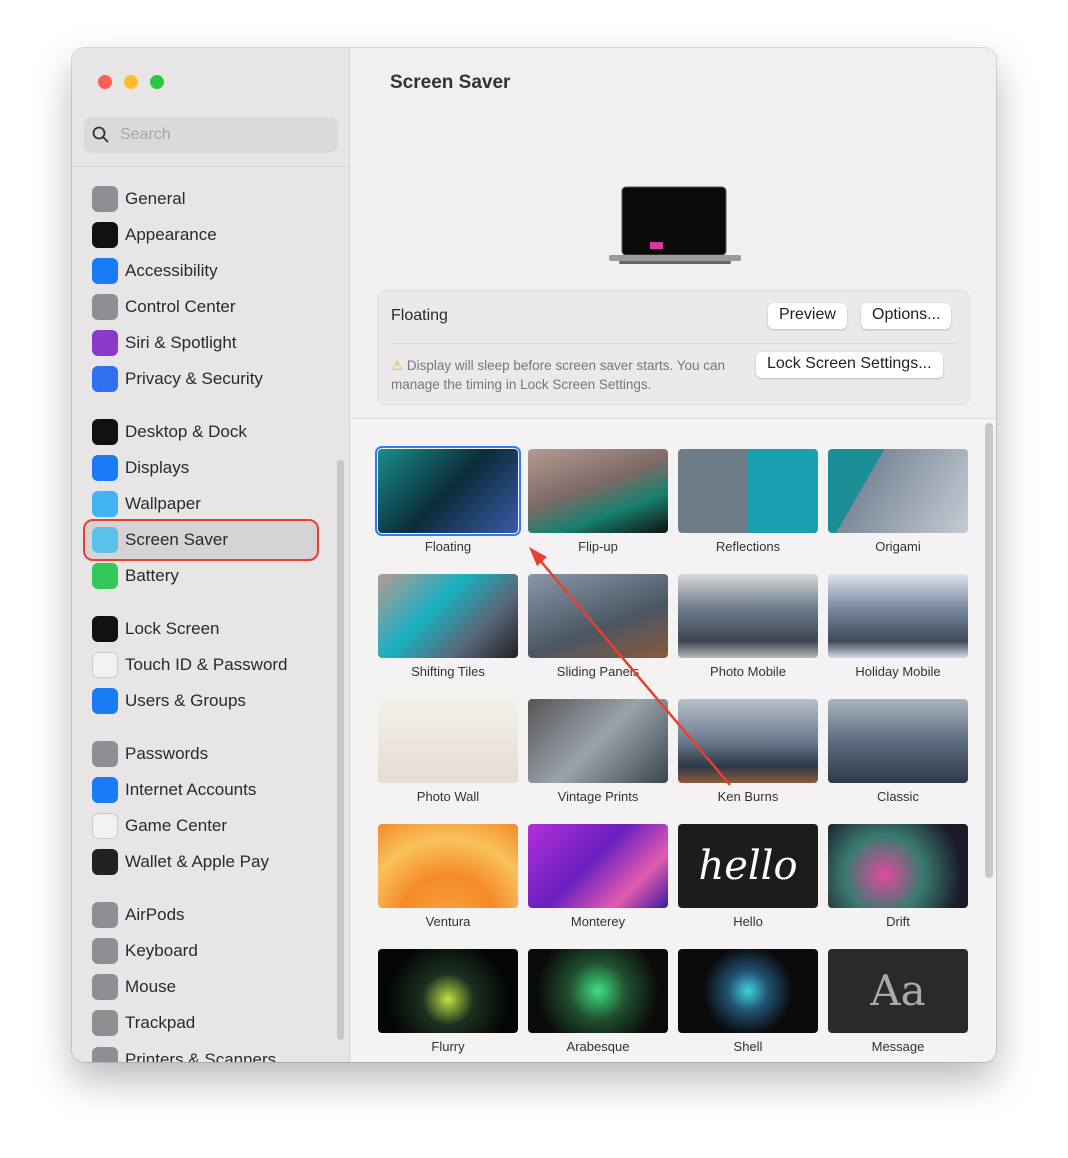  I want to click on airpods-icon, so click(105, 915).